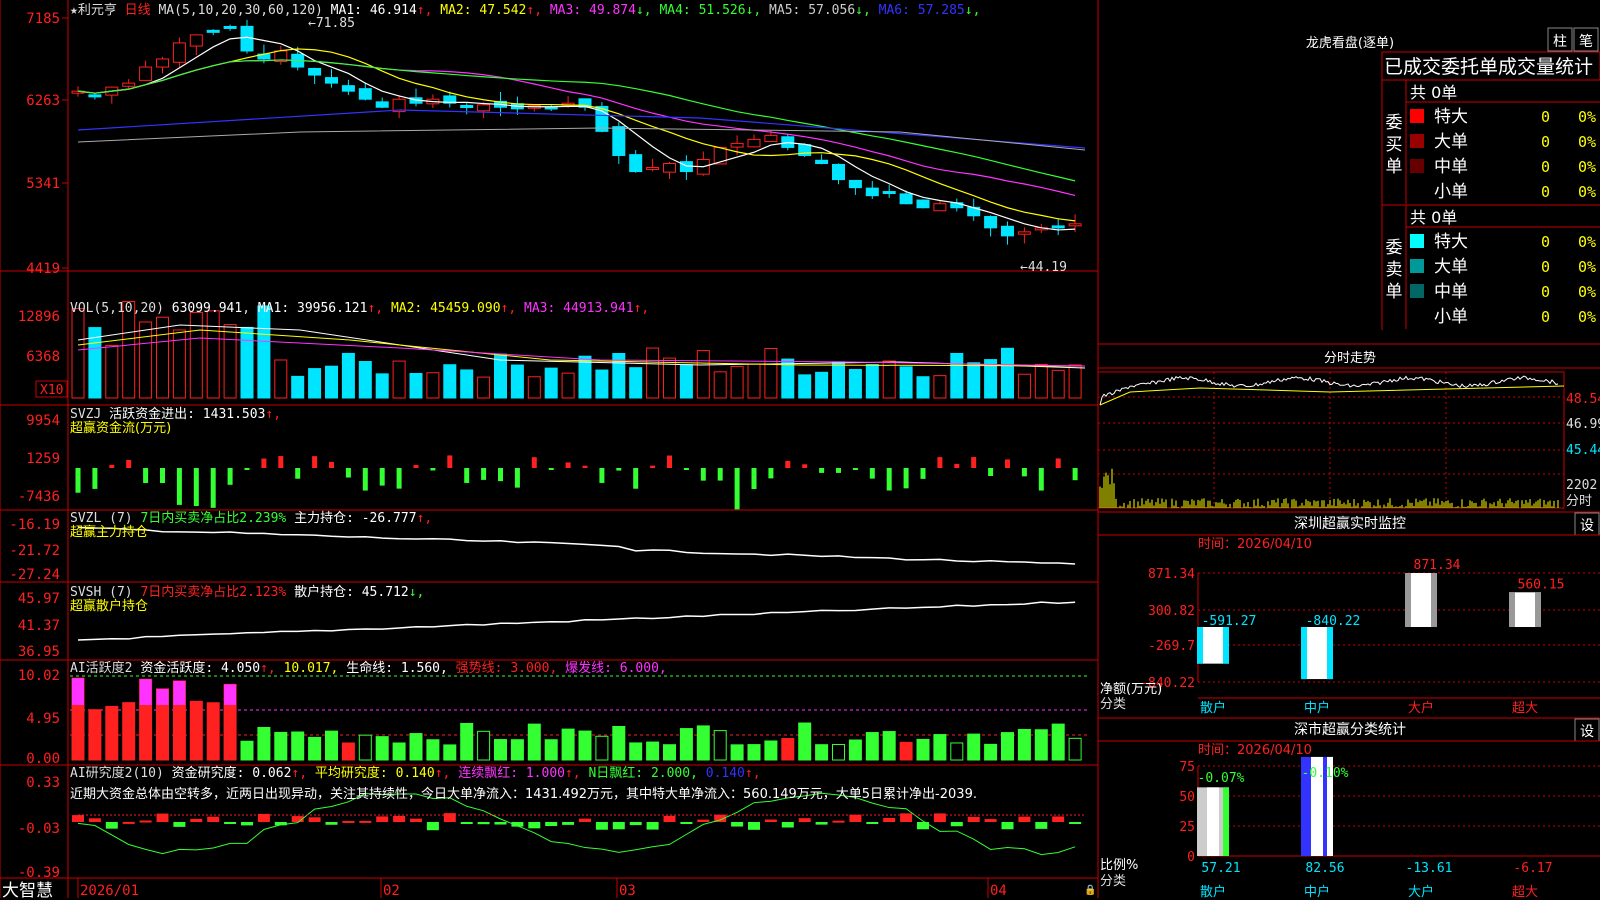 The width and height of the screenshot is (1600, 900). What do you see at coordinates (1317, 708) in the screenshot?
I see `monitor-cat-label: 中户` at bounding box center [1317, 708].